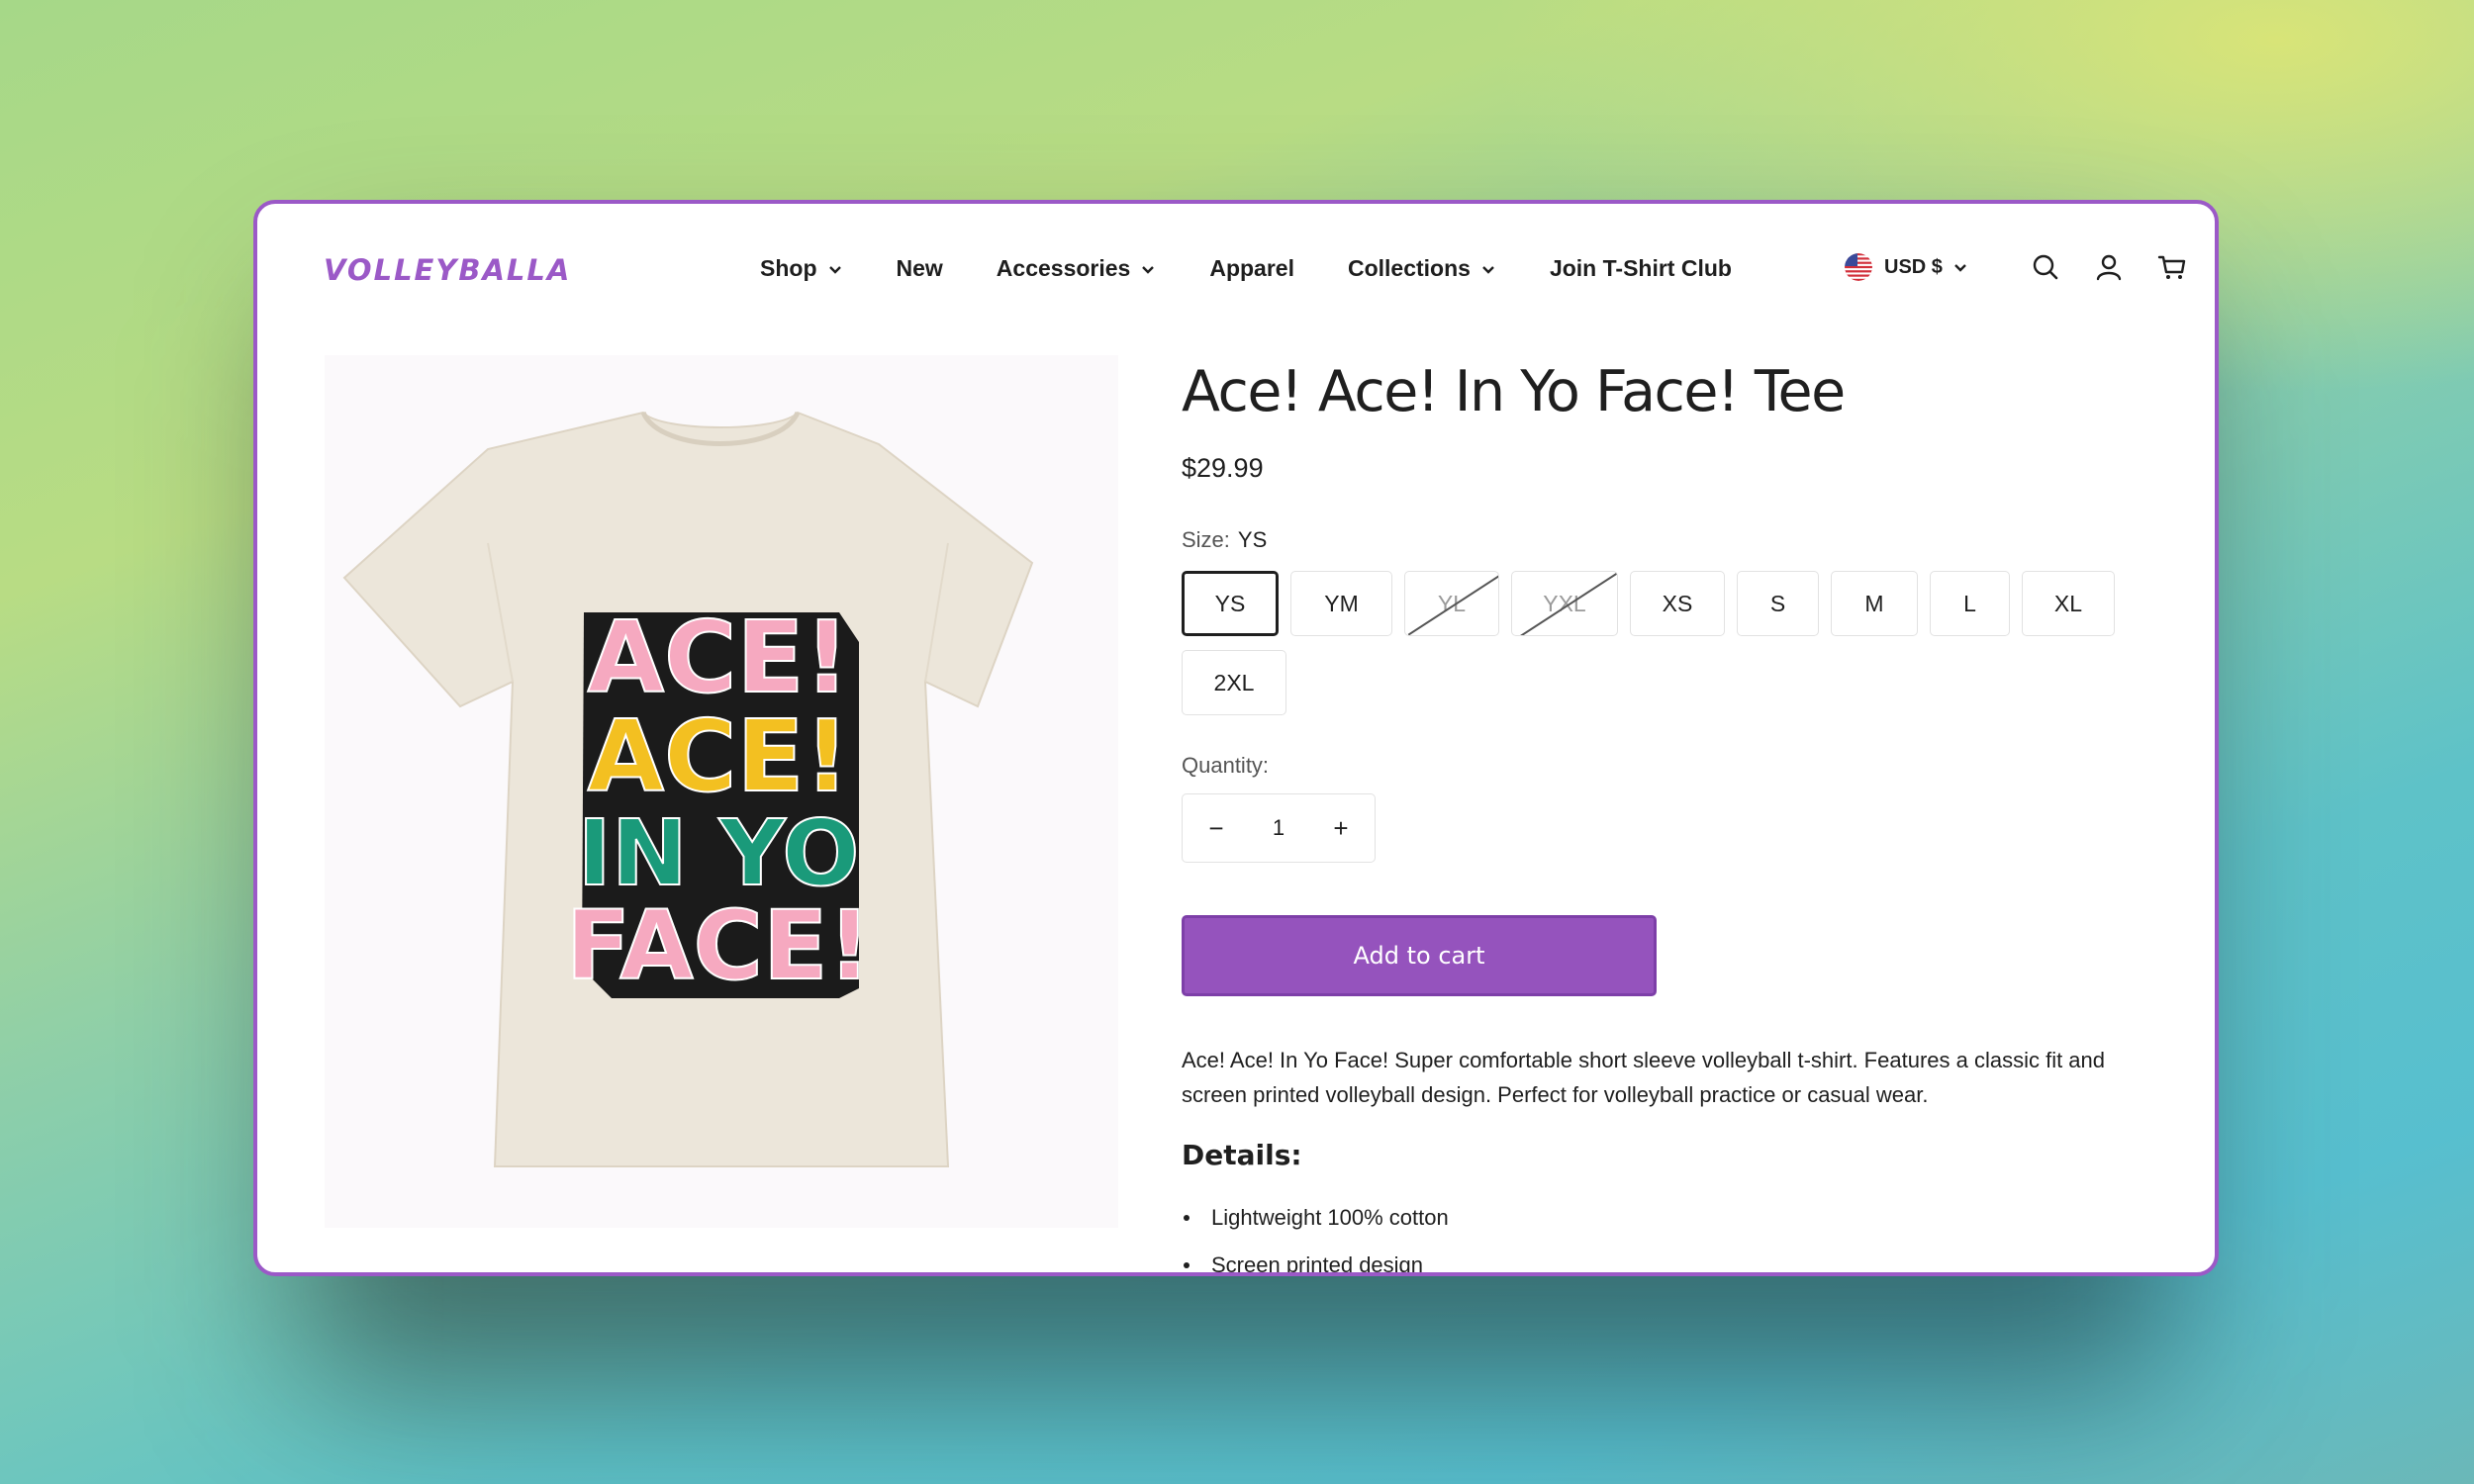  Describe the element at coordinates (1063, 268) in the screenshot. I see `nav-label: Accessories` at that location.